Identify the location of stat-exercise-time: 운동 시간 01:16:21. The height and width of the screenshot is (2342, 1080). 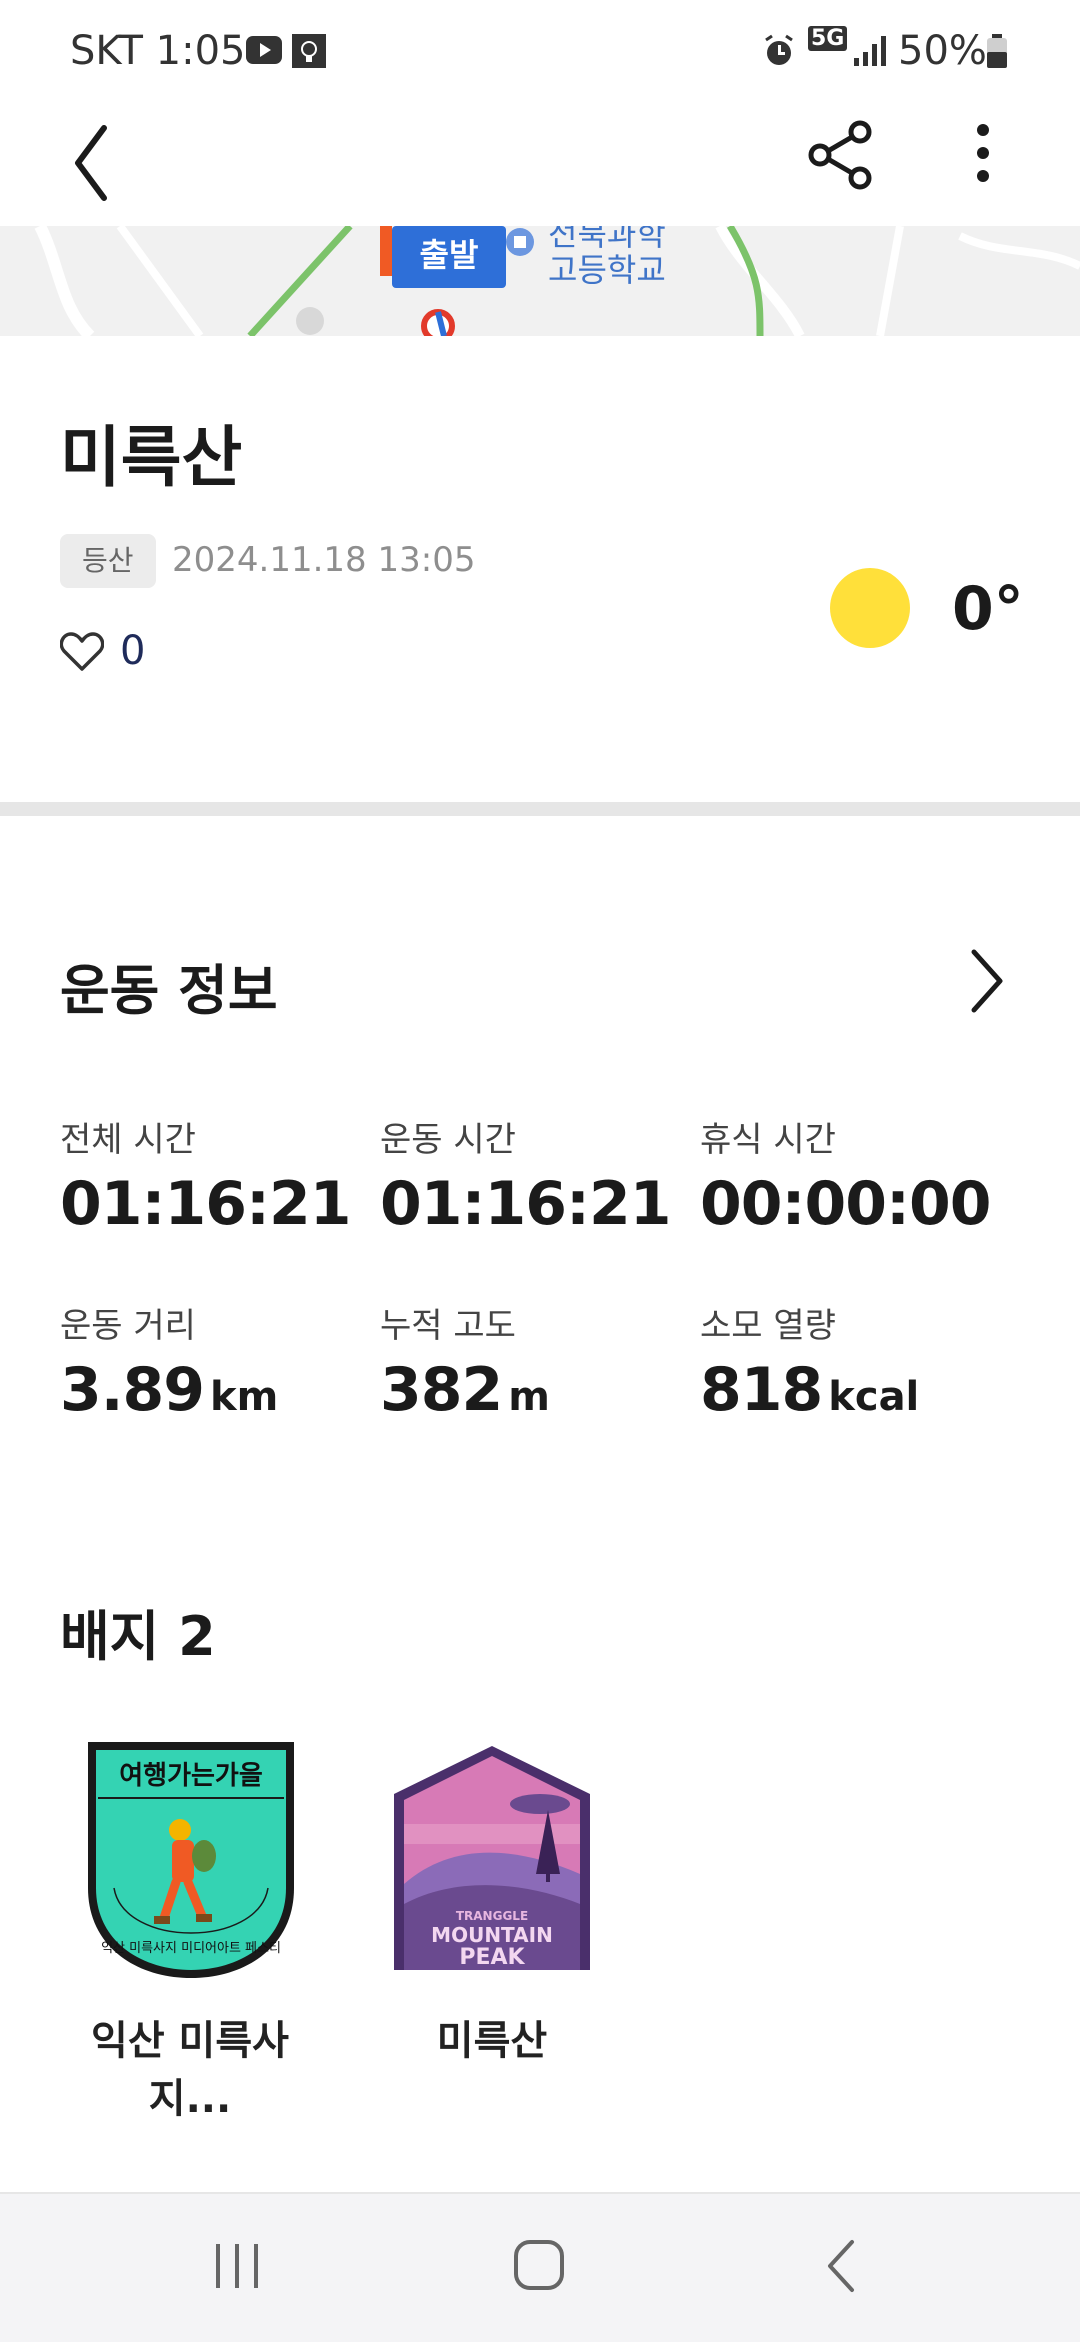
(525, 1175).